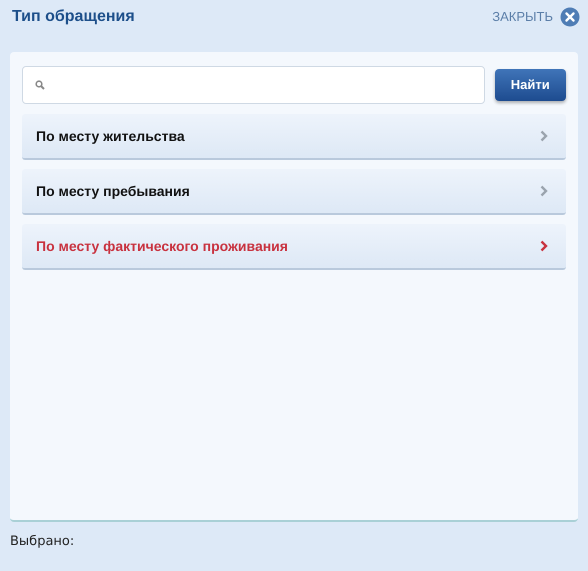  Describe the element at coordinates (570, 17) in the screenshot. I see `close-icon` at that location.